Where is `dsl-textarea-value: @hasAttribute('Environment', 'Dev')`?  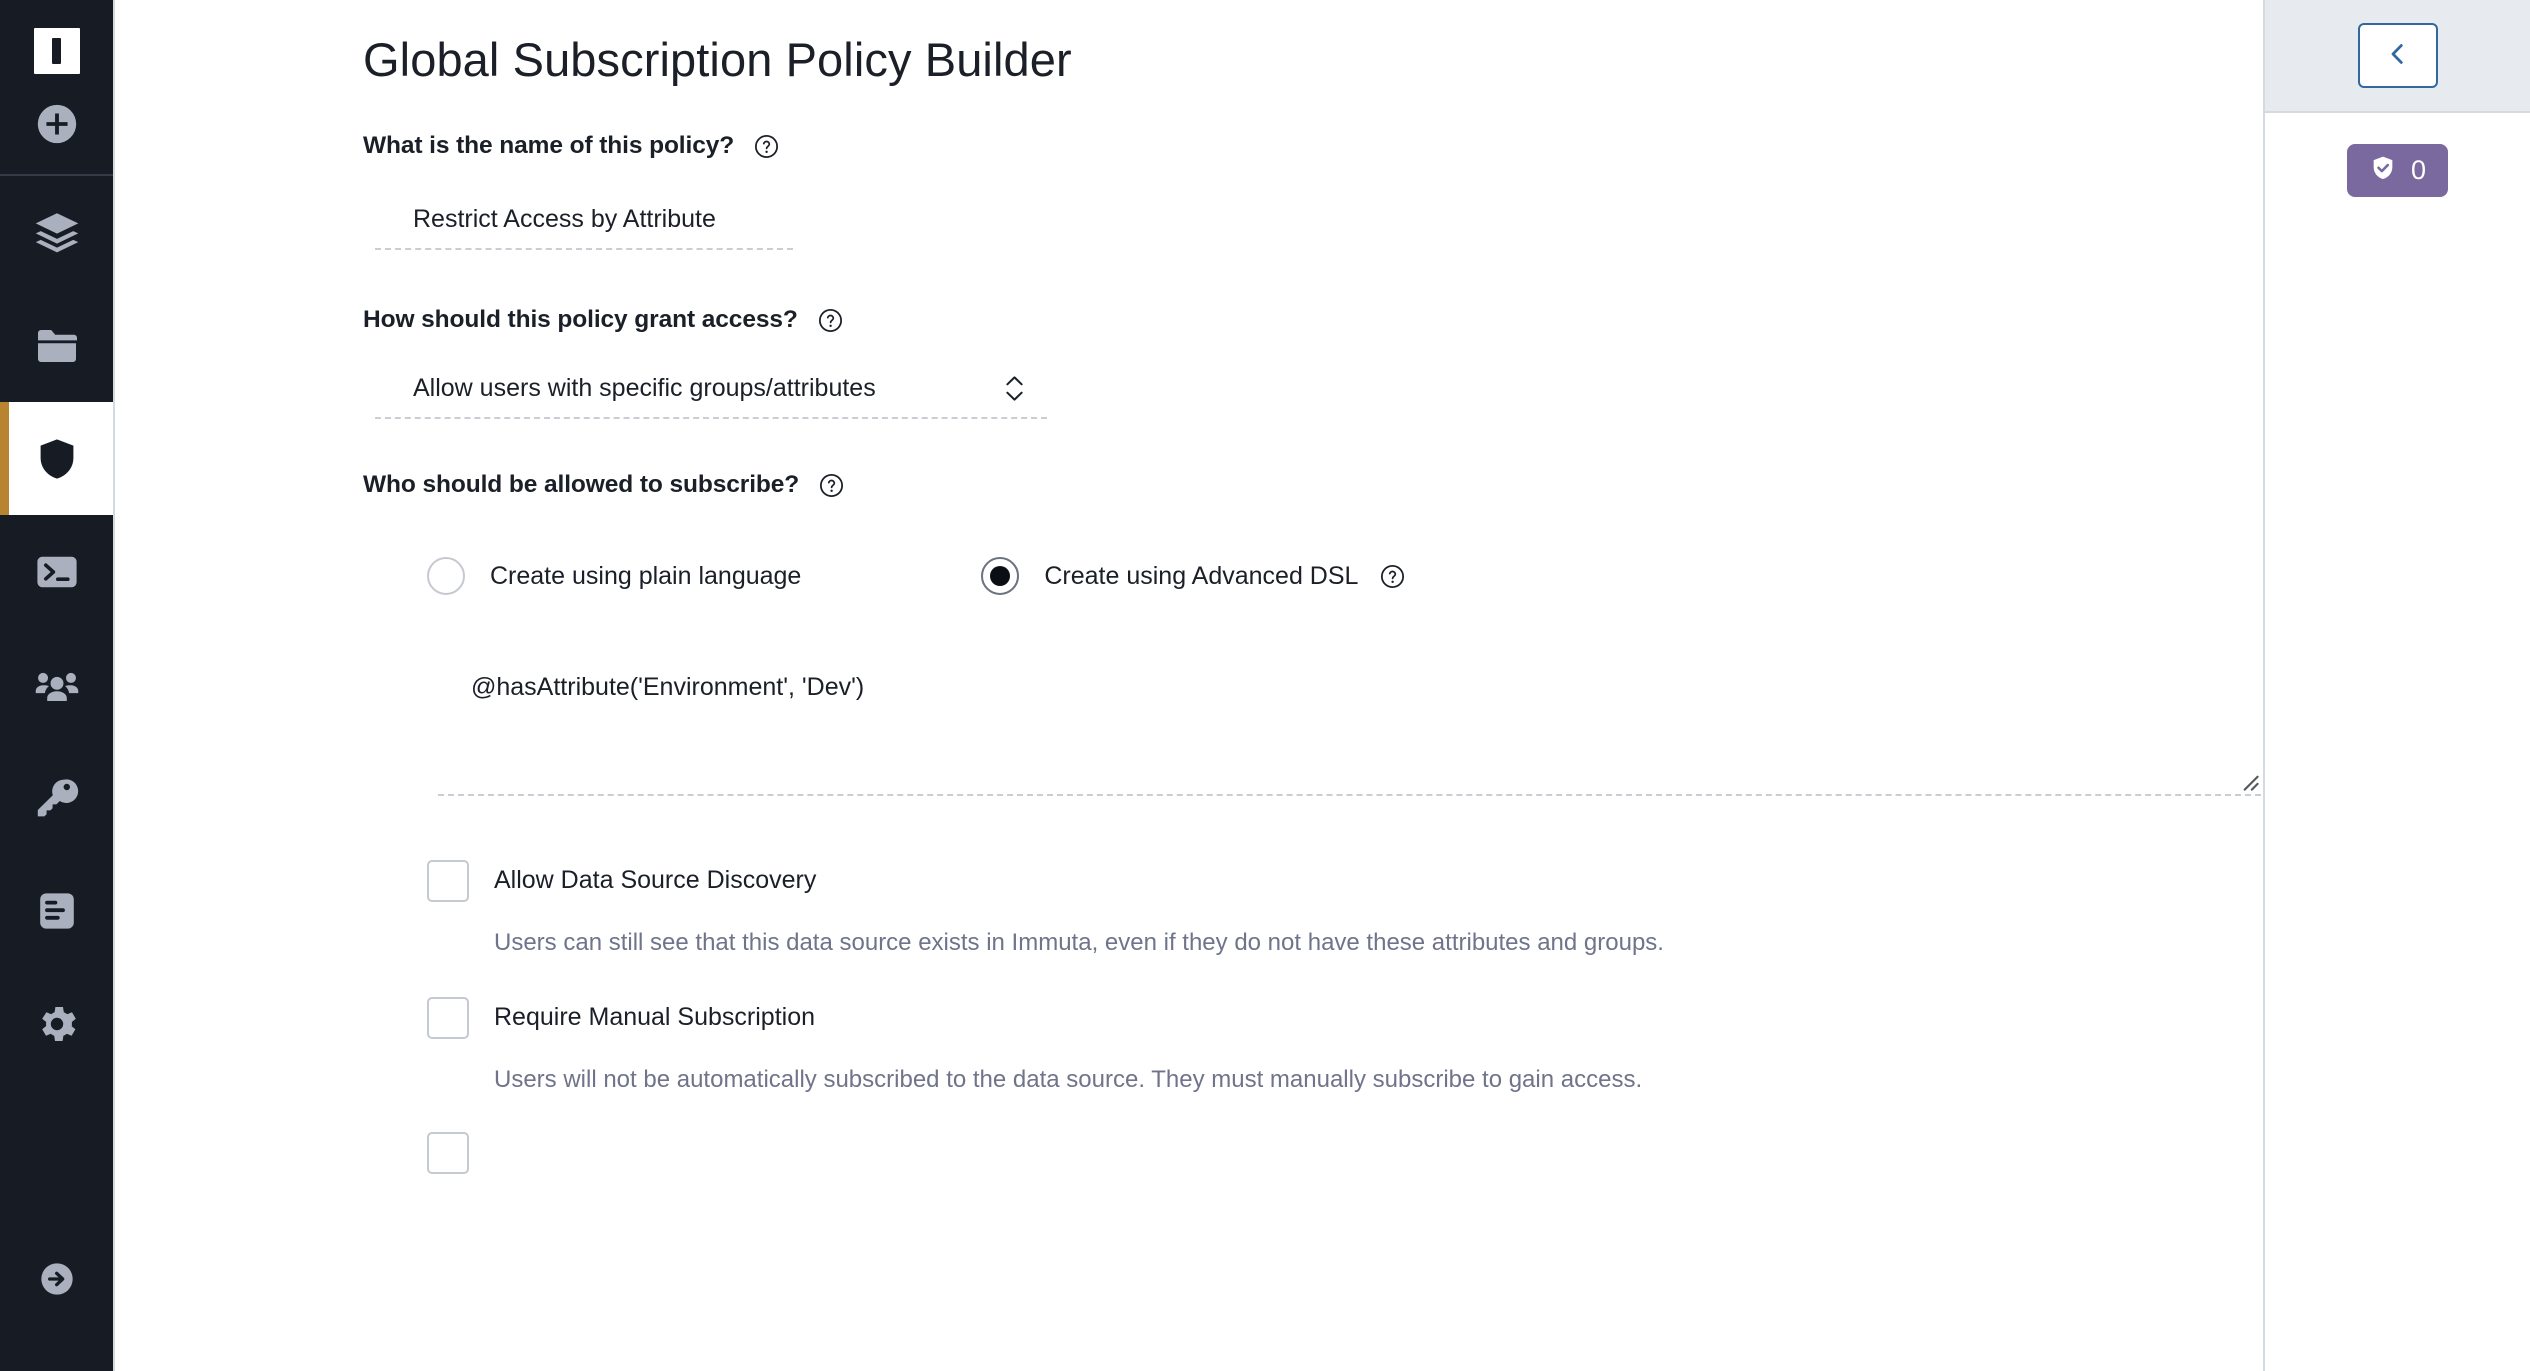
dsl-textarea-value: @hasAttribute('Environment', 'Dev') is located at coordinates (668, 687).